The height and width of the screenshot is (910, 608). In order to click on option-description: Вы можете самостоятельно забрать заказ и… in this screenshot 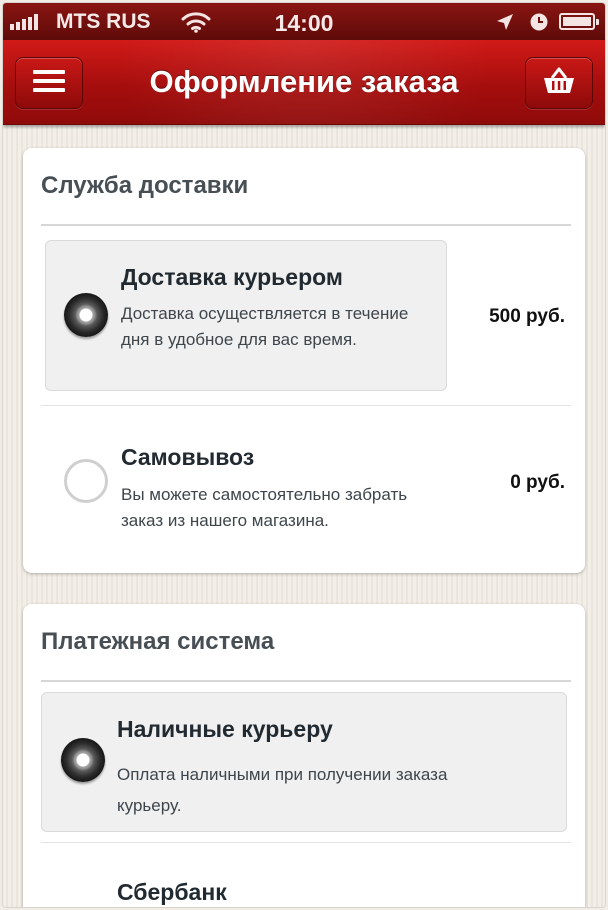, I will do `click(264, 507)`.